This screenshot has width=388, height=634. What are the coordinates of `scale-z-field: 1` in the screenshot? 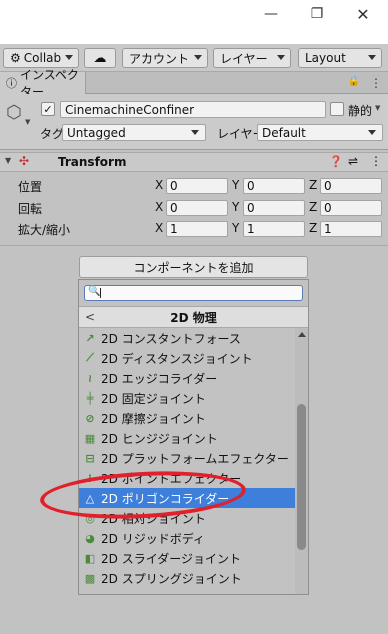 It's located at (351, 229).